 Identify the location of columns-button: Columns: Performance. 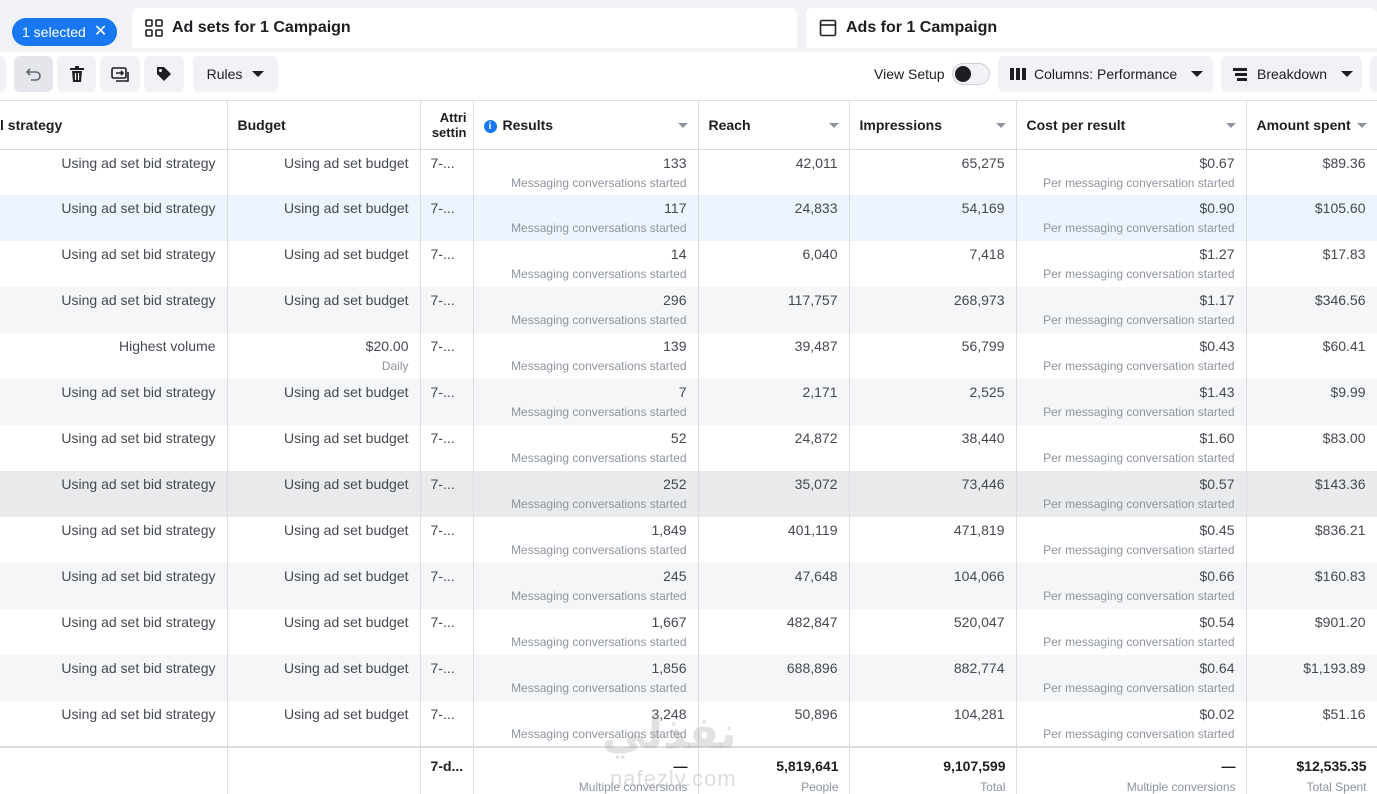
(1105, 74).